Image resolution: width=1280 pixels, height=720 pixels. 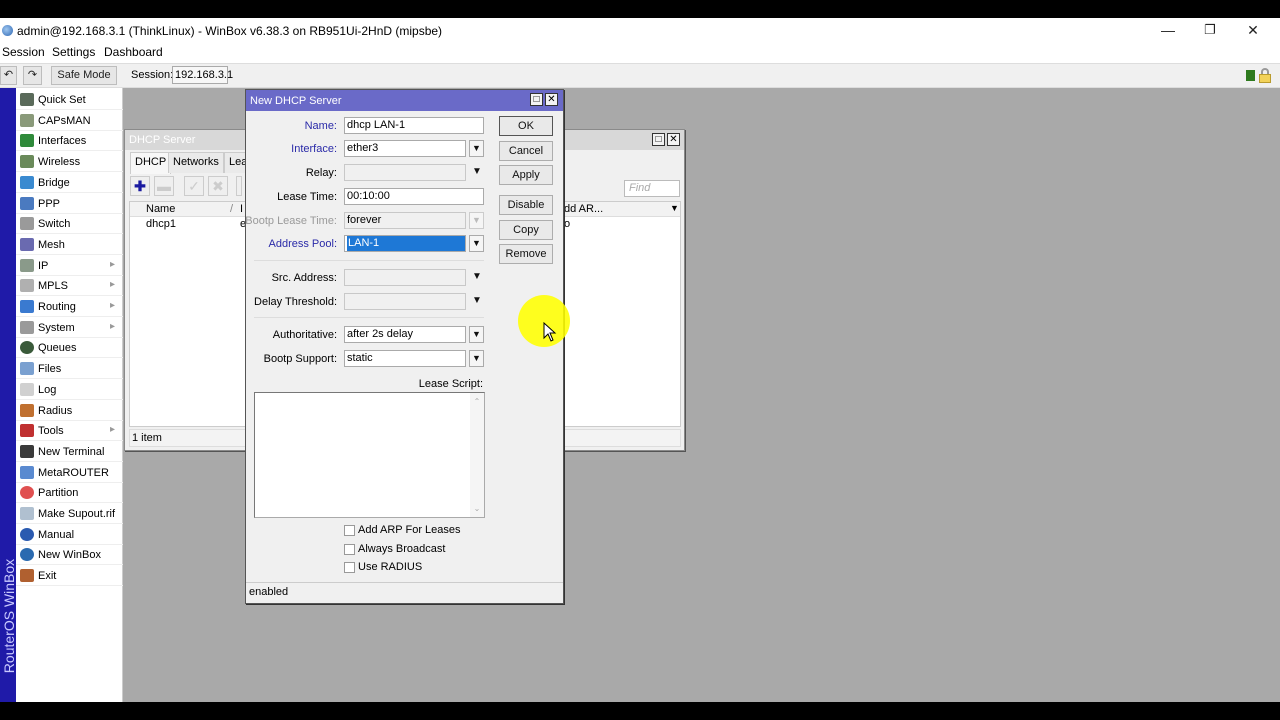 What do you see at coordinates (27, 451) in the screenshot?
I see `terminal-icon` at bounding box center [27, 451].